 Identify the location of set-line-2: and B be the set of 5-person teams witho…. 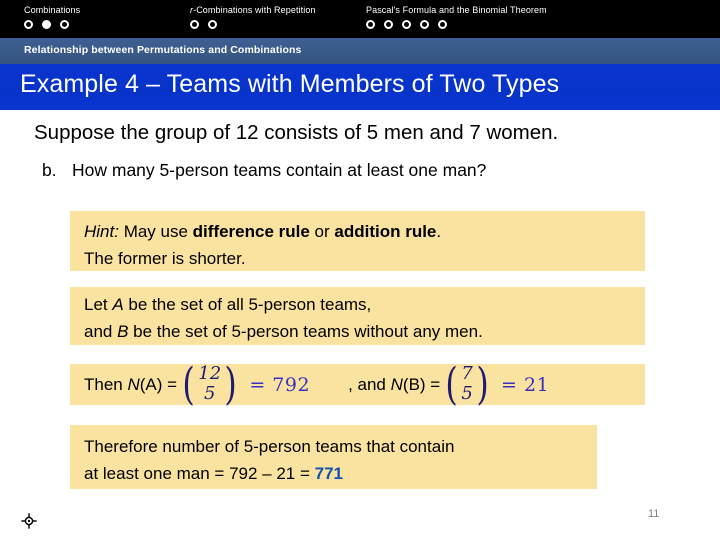
(283, 331).